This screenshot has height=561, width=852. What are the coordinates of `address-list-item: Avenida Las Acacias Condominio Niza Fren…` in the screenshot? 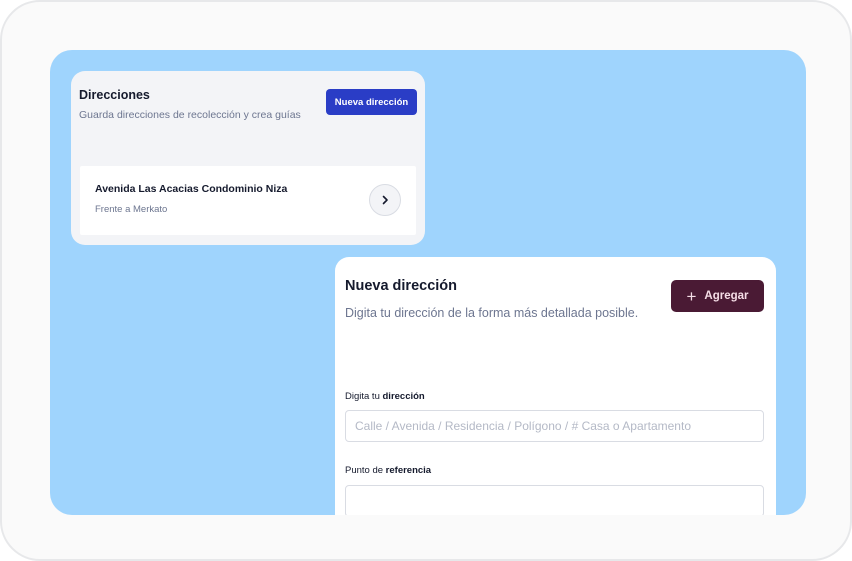 It's located at (248, 200).